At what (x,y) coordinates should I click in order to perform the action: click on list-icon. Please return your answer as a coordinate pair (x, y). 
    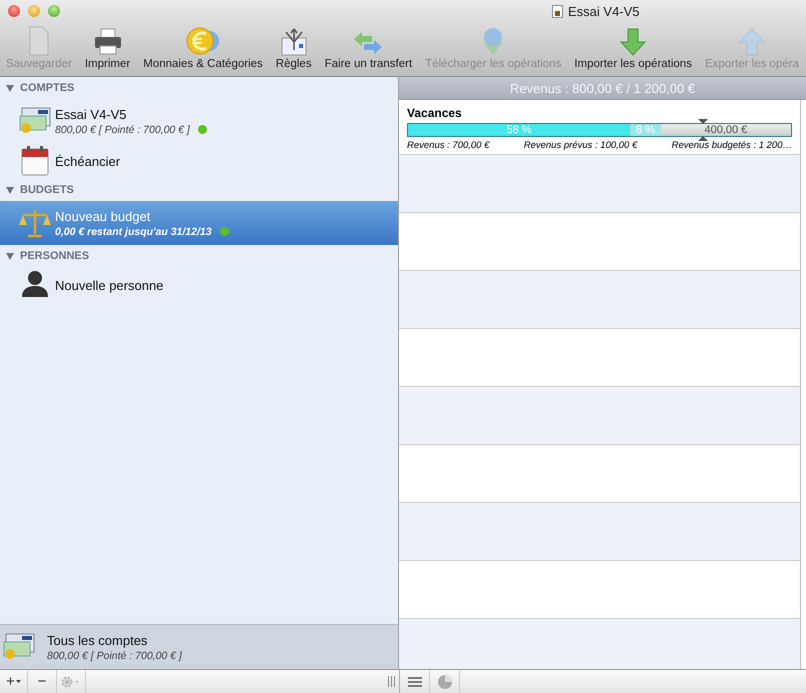
    Looking at the image, I should click on (415, 681).